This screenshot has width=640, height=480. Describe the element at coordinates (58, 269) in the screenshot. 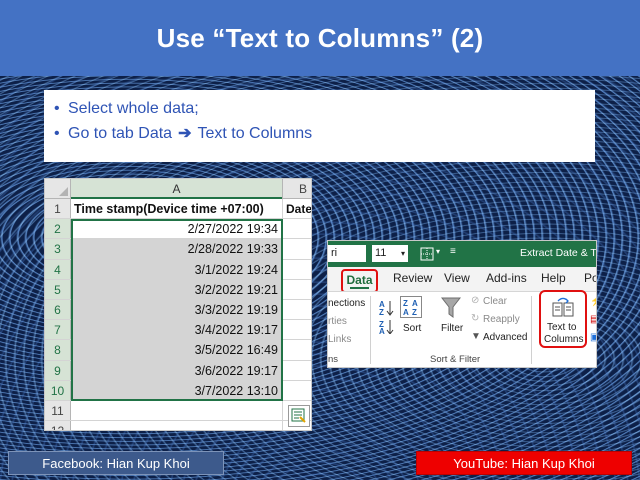

I see `row-number: 4` at that location.